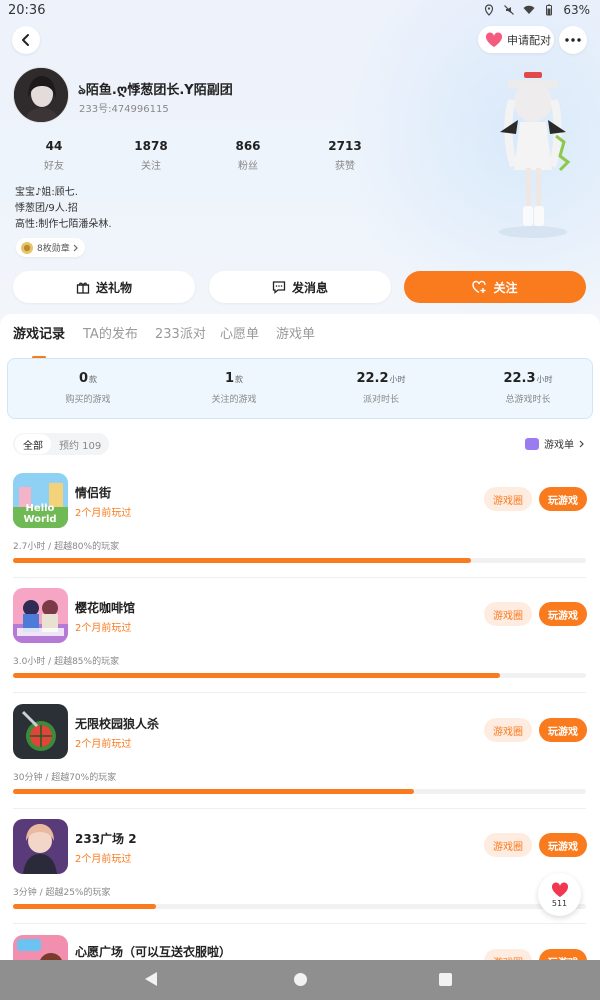  Describe the element at coordinates (248, 146) in the screenshot. I see `stat-value: 866` at that location.